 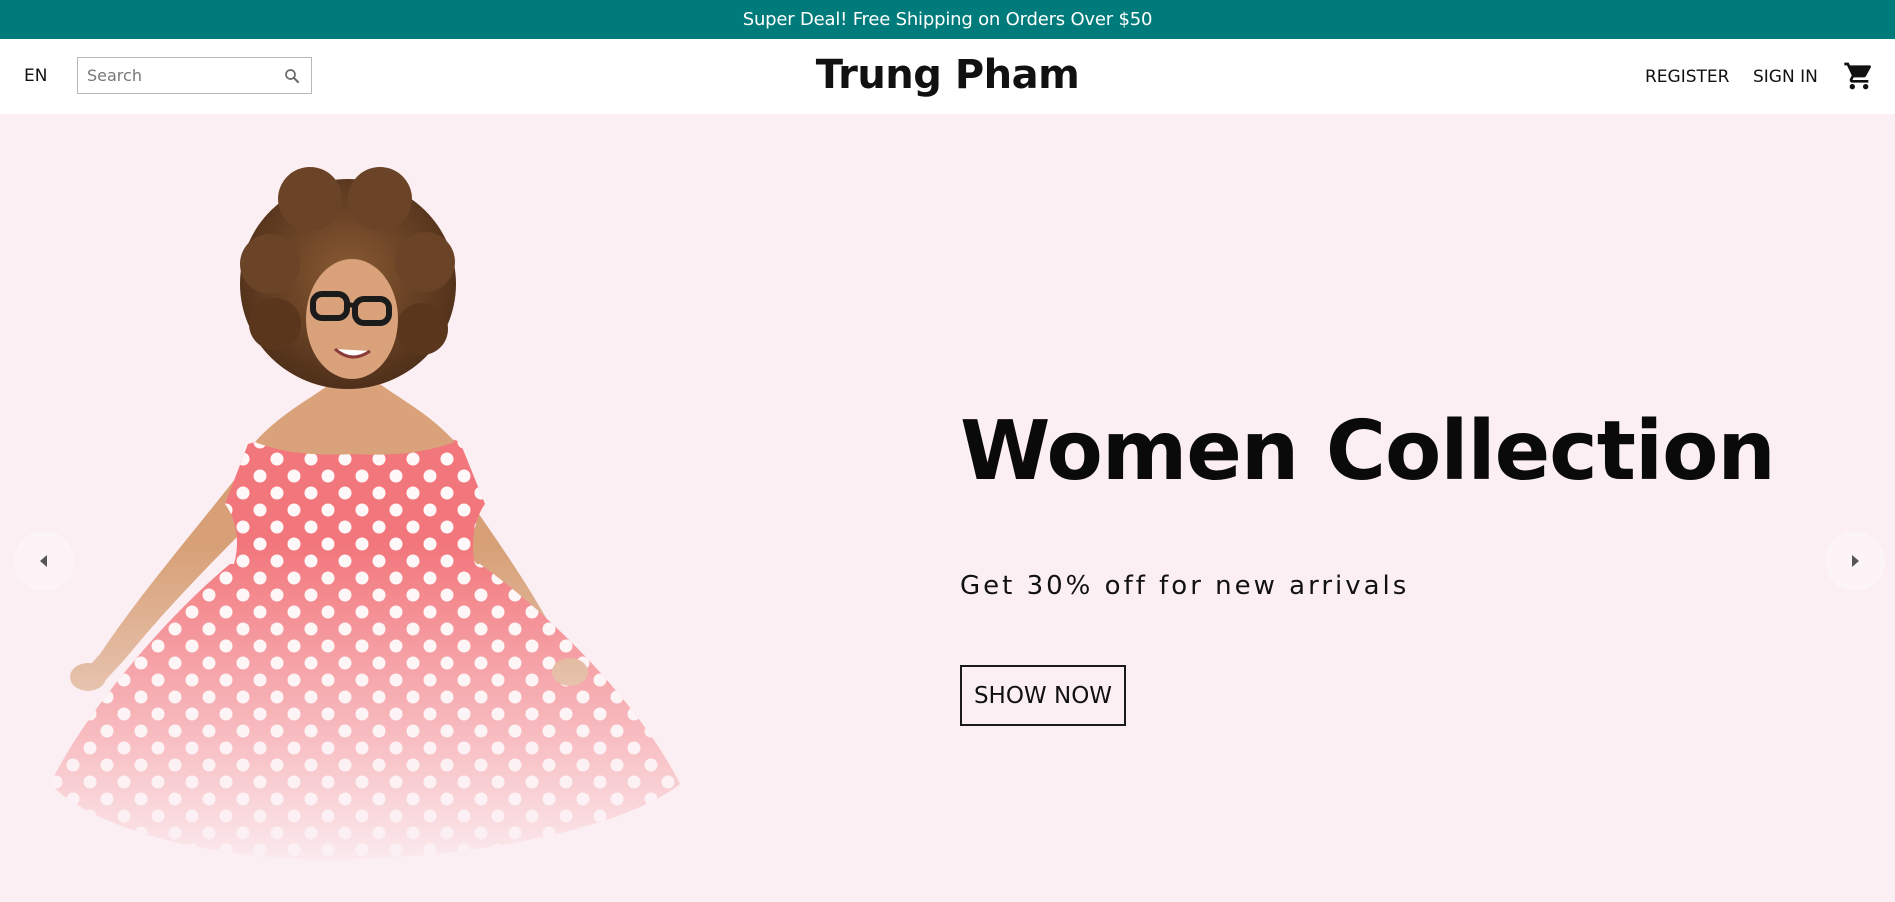 I want to click on brand-logo: Trung Pham, so click(x=948, y=75).